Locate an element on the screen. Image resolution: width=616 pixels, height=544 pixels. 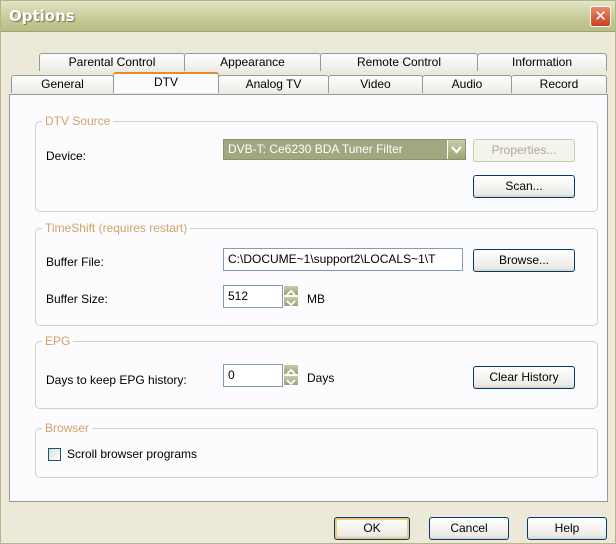
scroll-browser-label: Scroll browser programs is located at coordinates (132, 454).